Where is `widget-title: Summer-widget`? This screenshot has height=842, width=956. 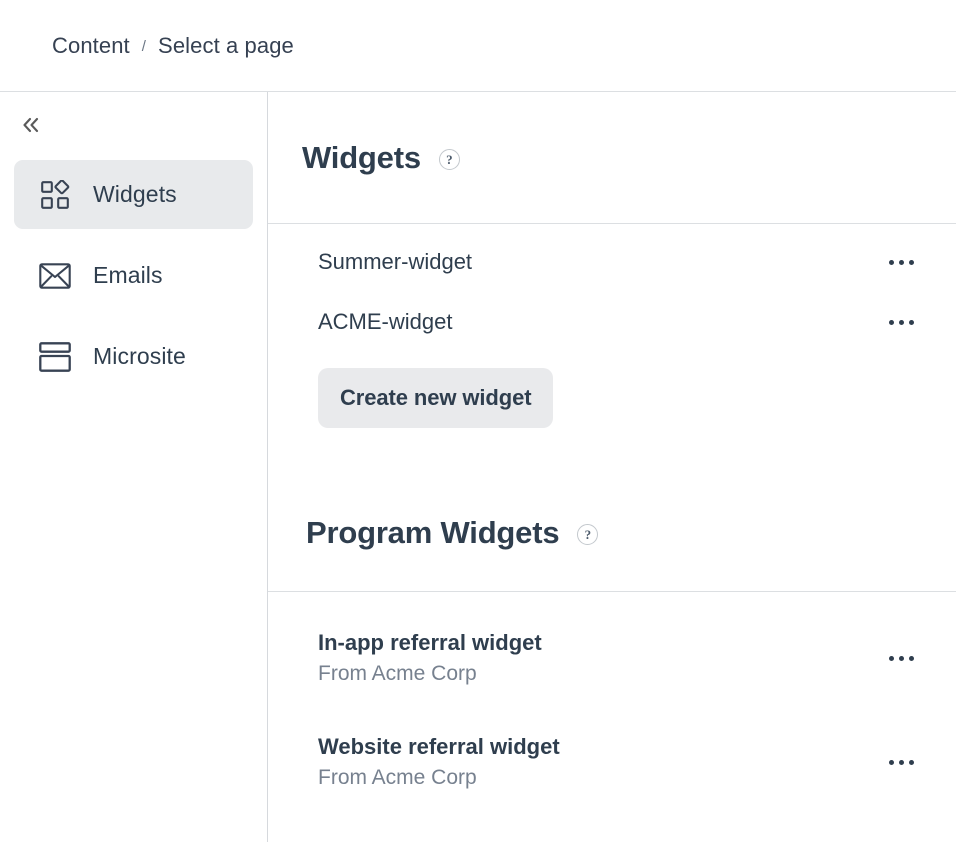
widget-title: Summer-widget is located at coordinates (395, 262).